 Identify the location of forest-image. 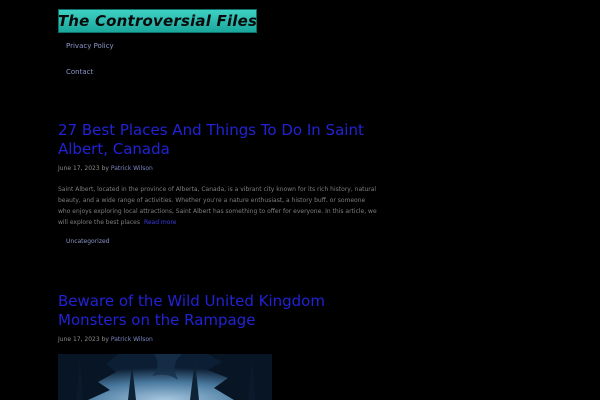
(165, 377).